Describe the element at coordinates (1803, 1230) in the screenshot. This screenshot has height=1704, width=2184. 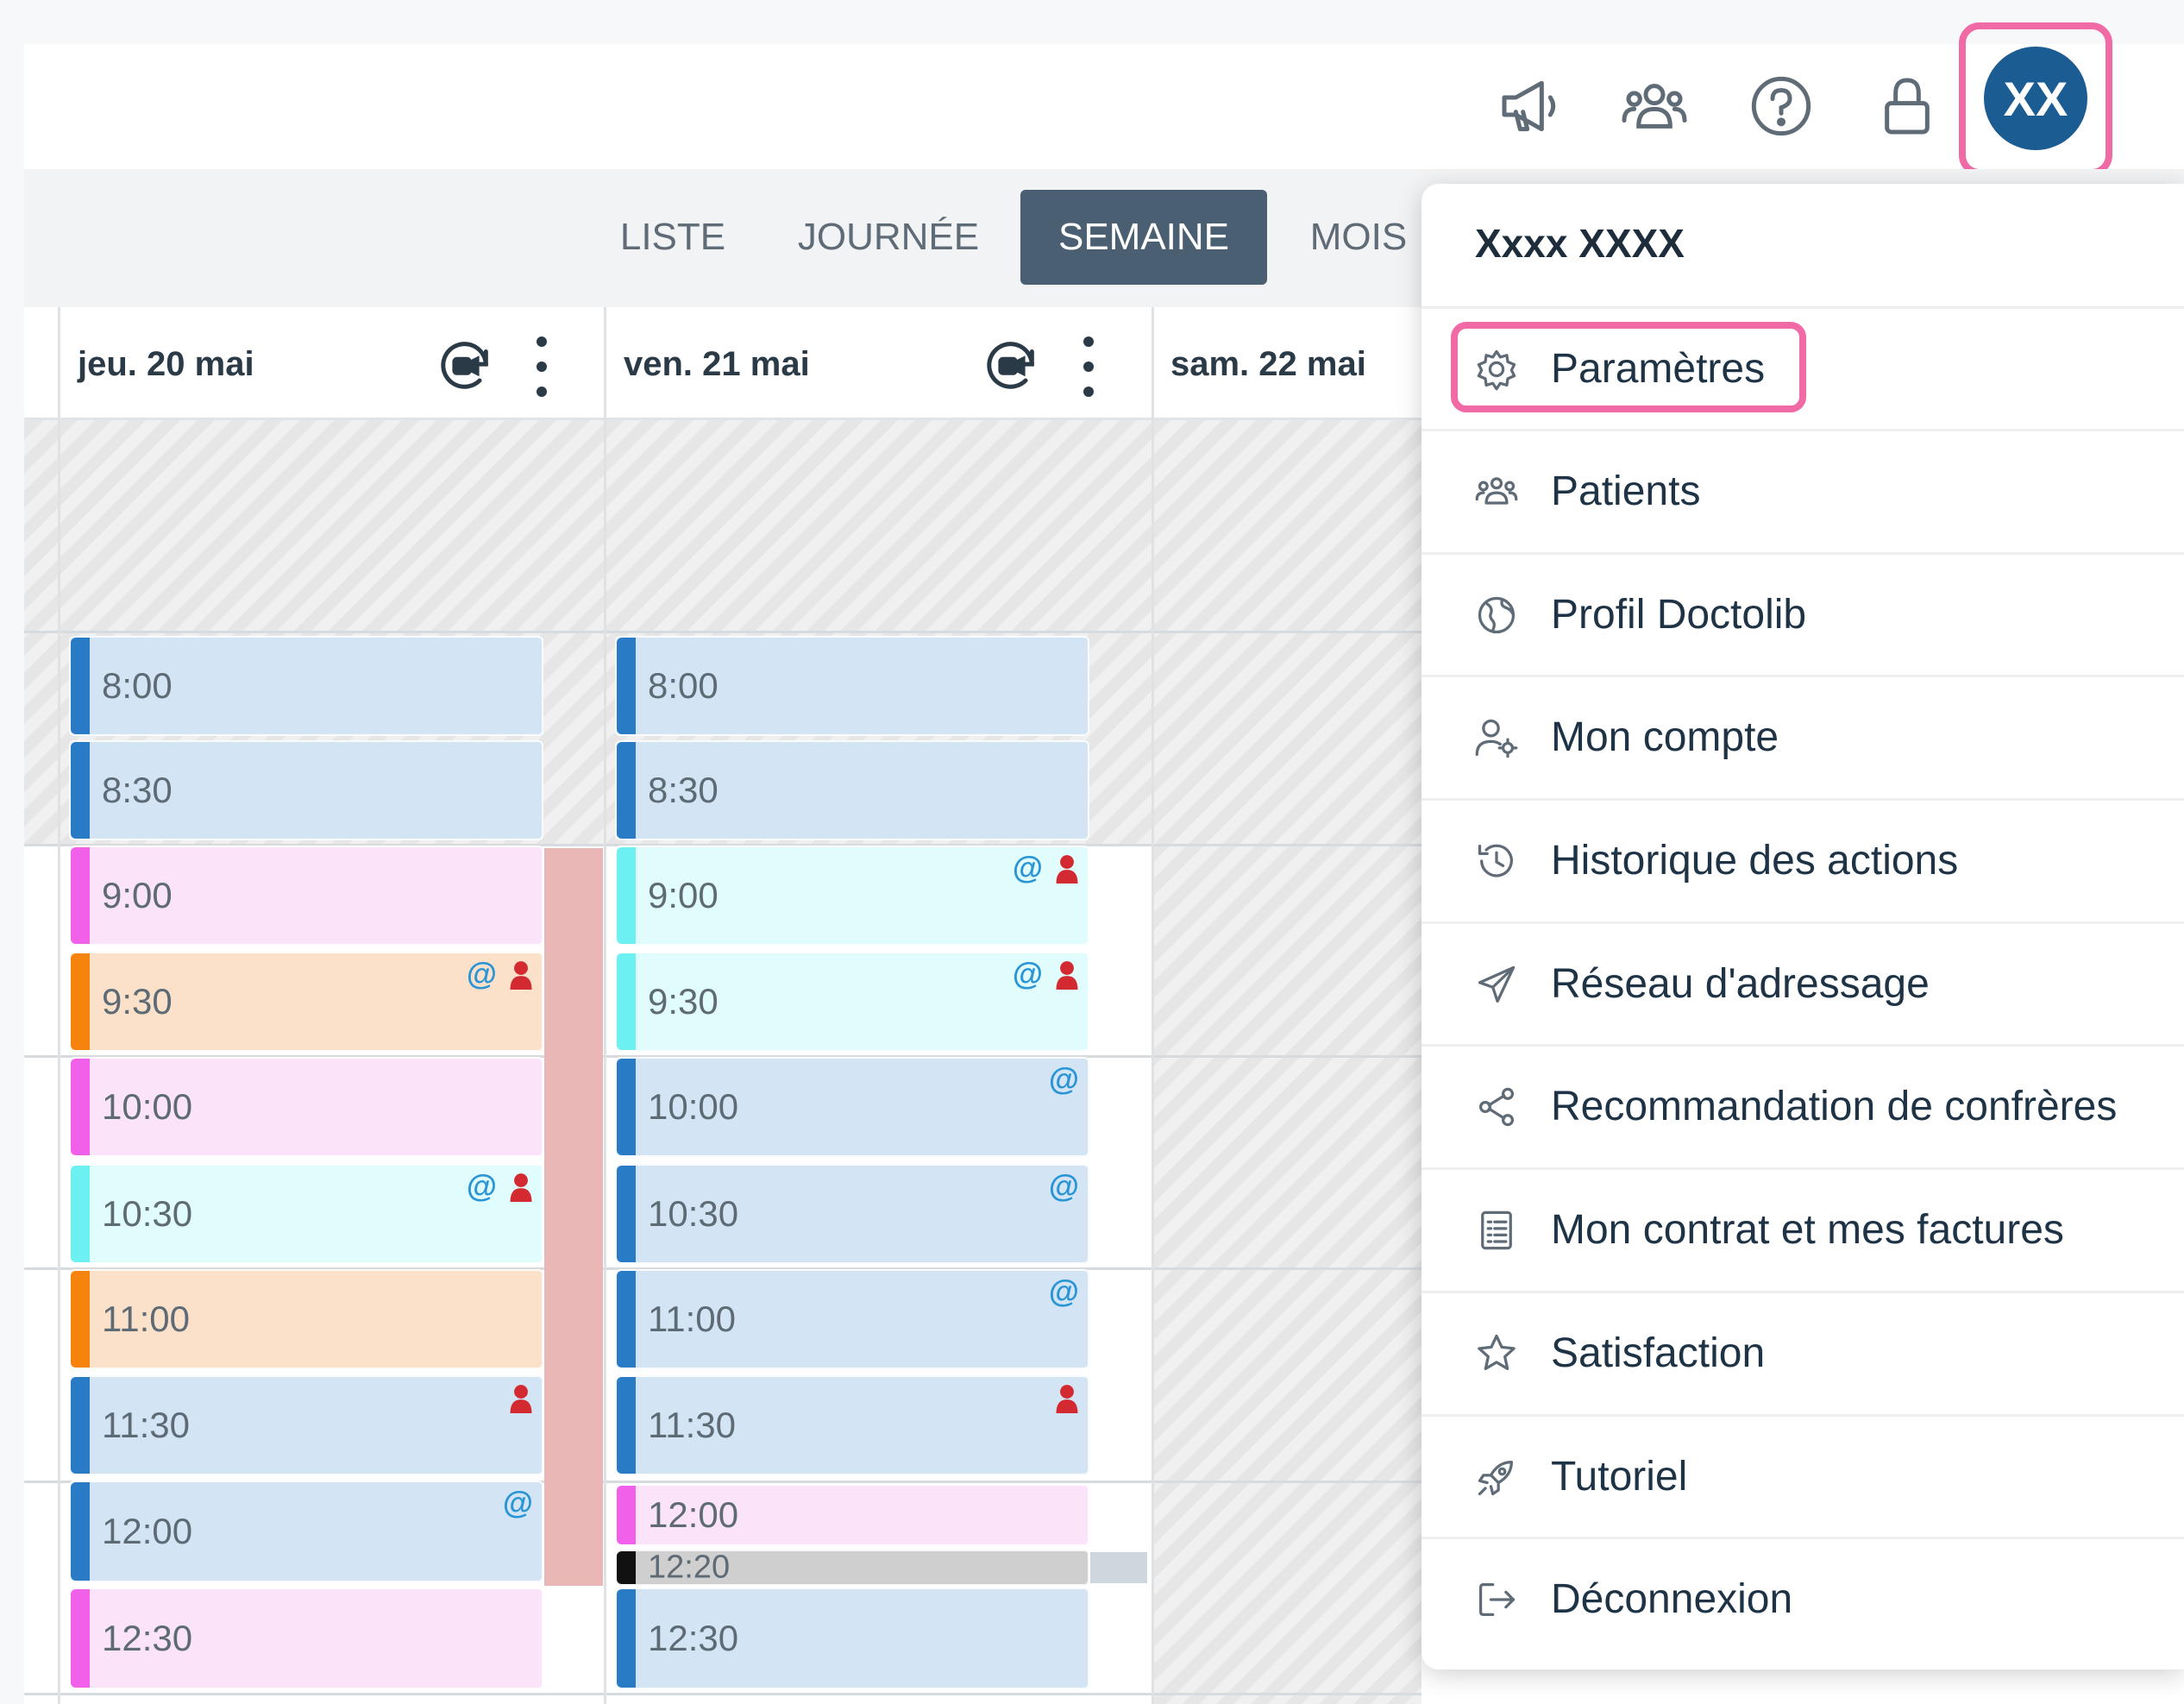
I see `menu-item-contract: Mon contrat et mes factures` at that location.